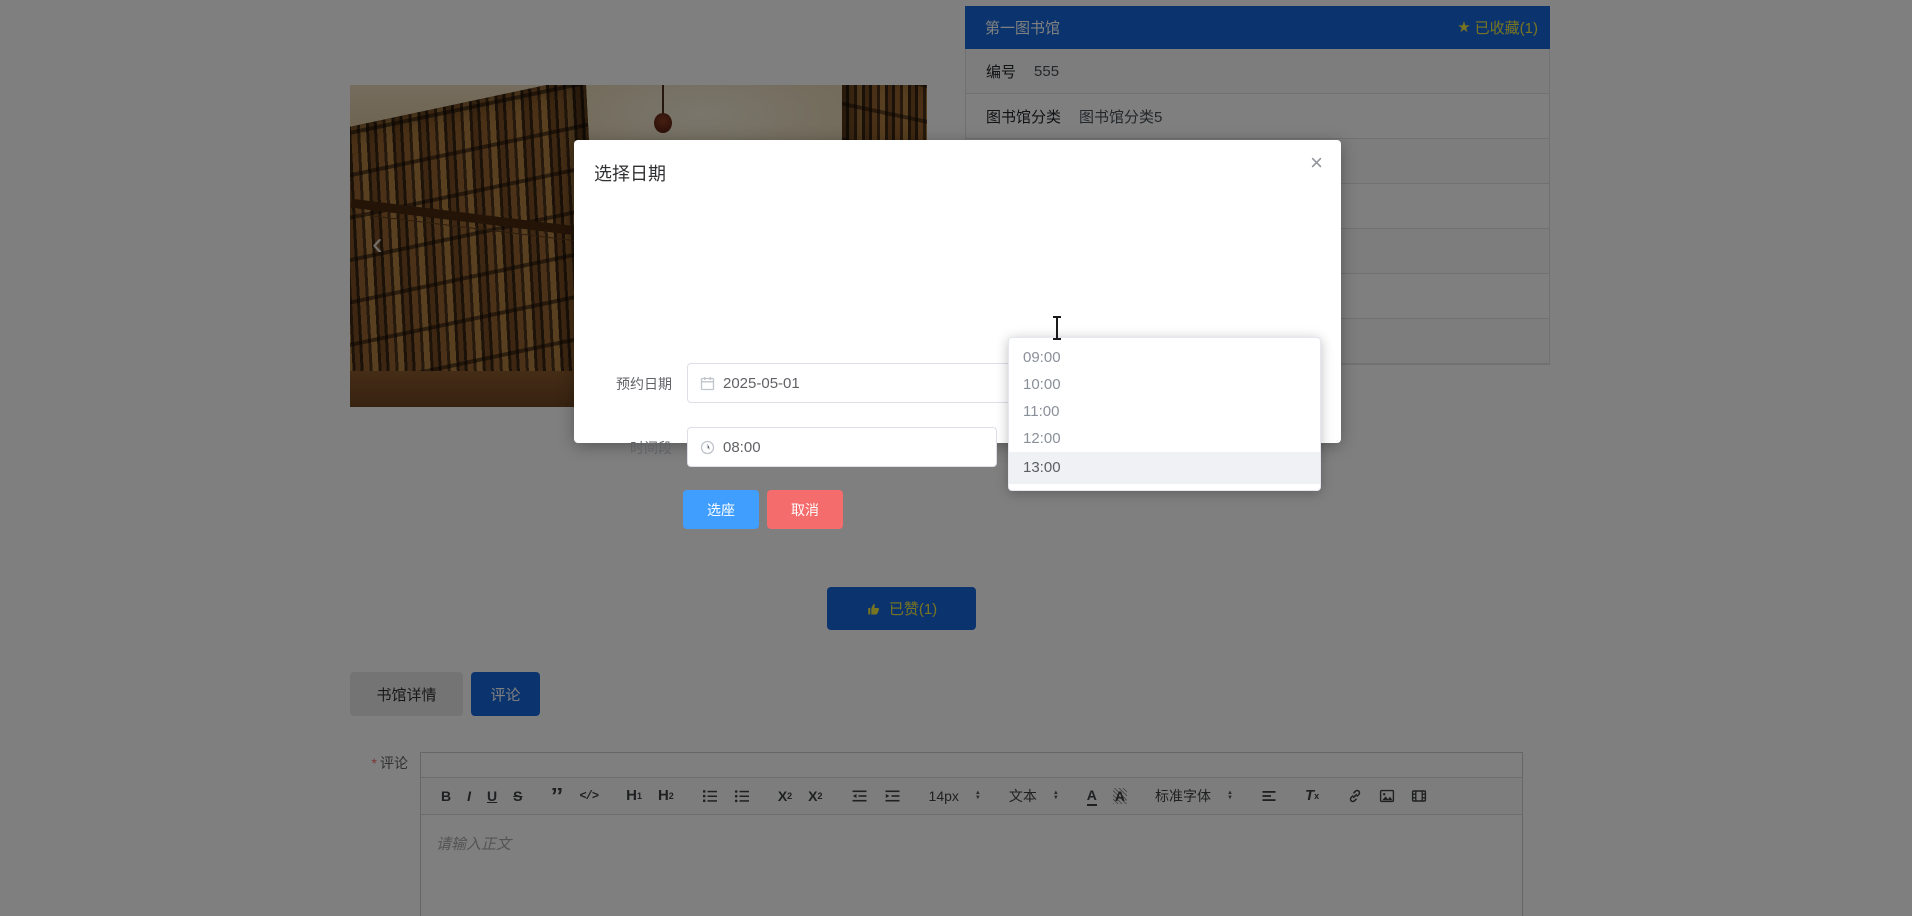  I want to click on date-value: 2025-05-01, so click(761, 383).